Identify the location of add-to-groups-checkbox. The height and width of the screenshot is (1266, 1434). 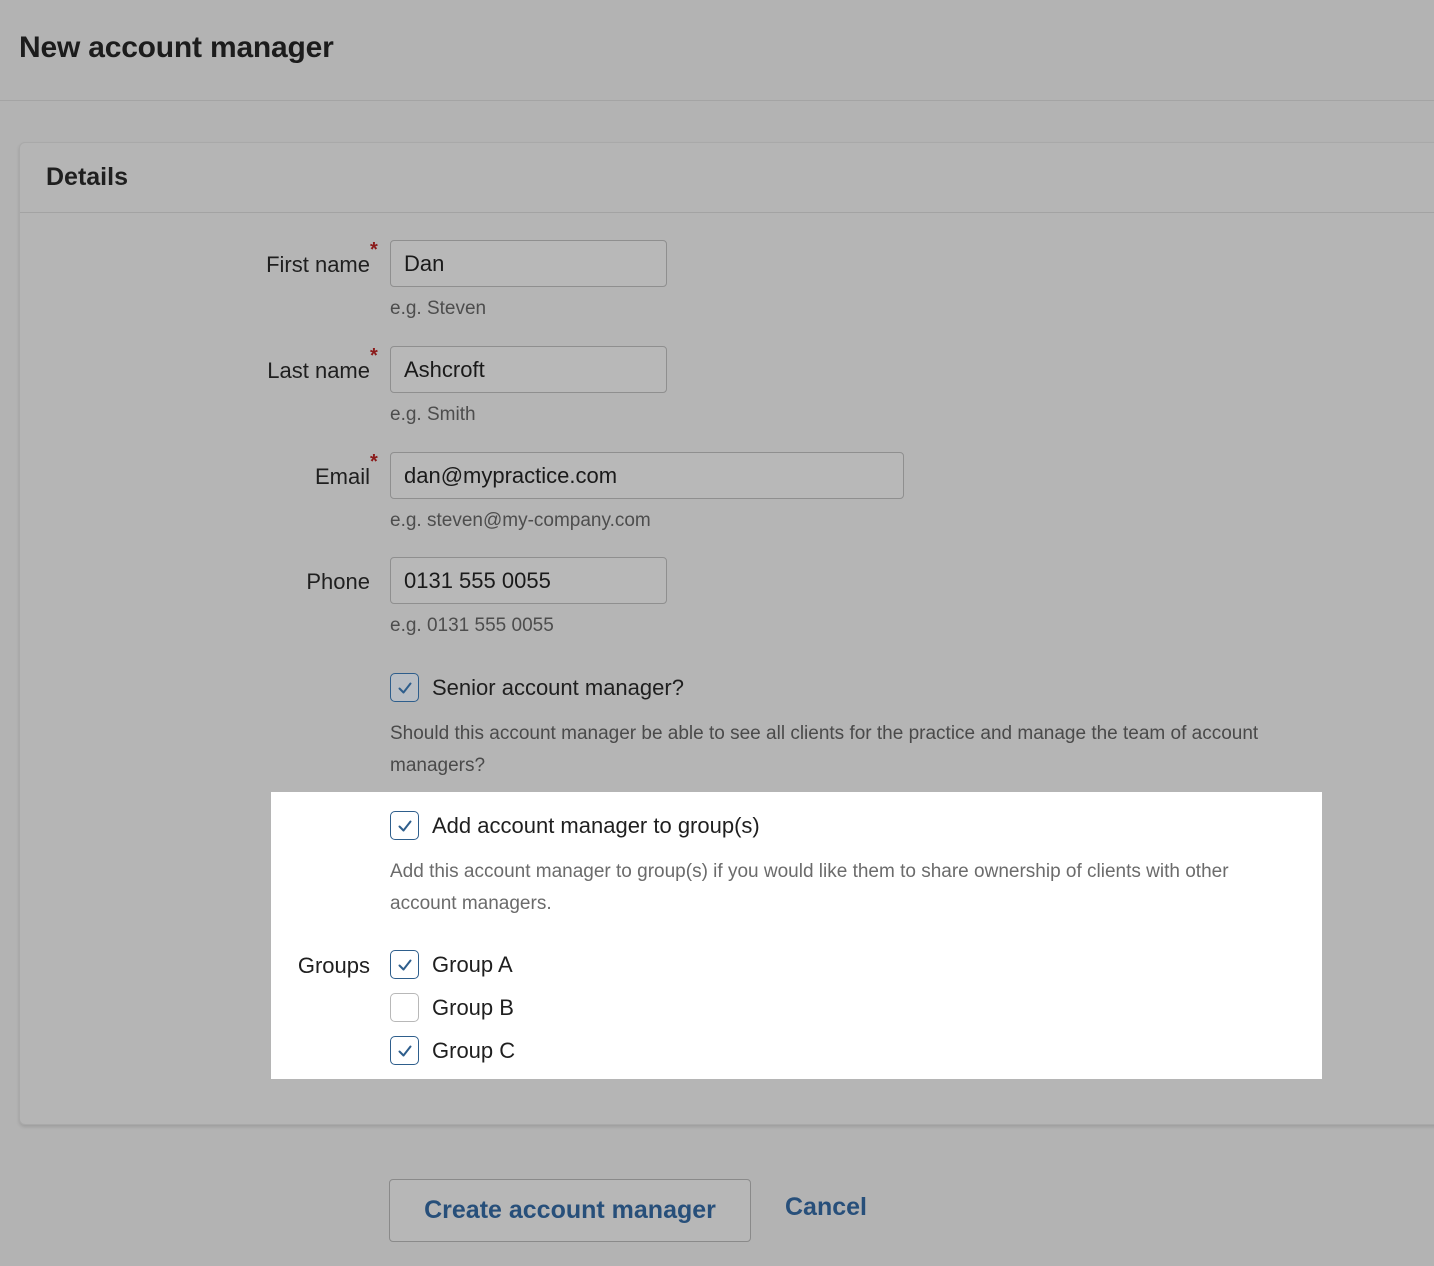
(404, 825).